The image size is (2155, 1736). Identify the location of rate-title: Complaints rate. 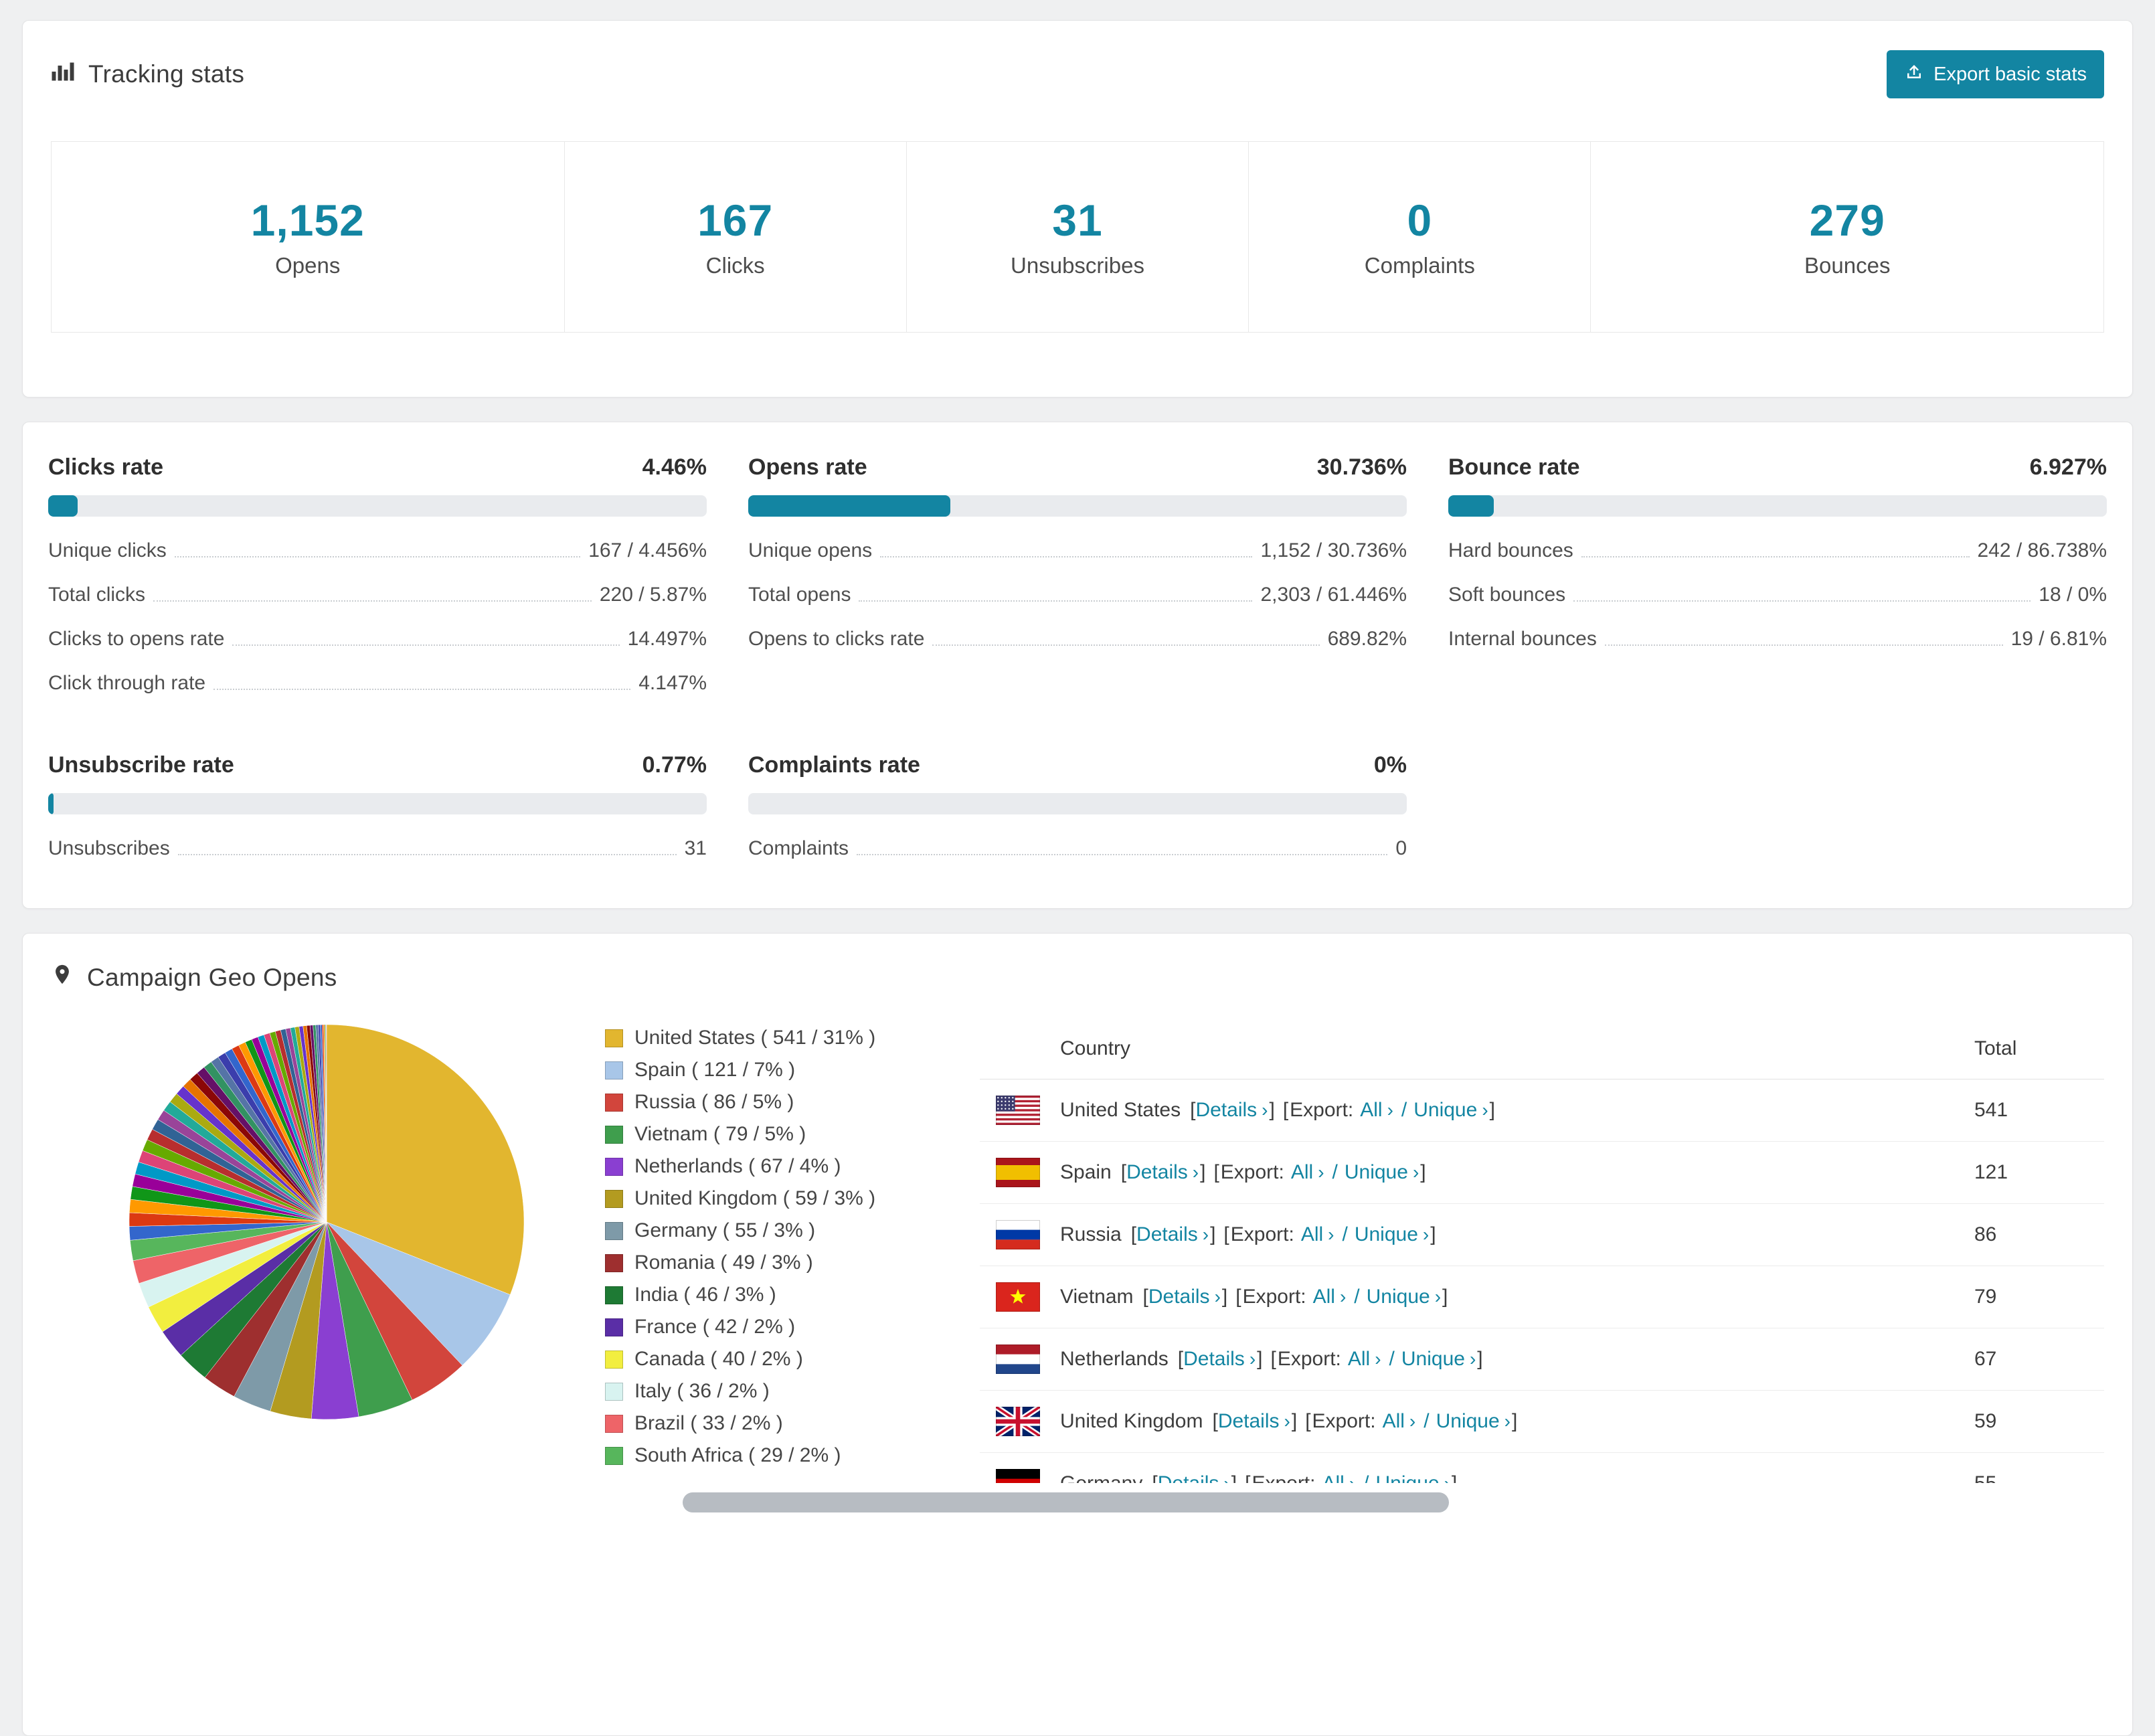
(834, 765).